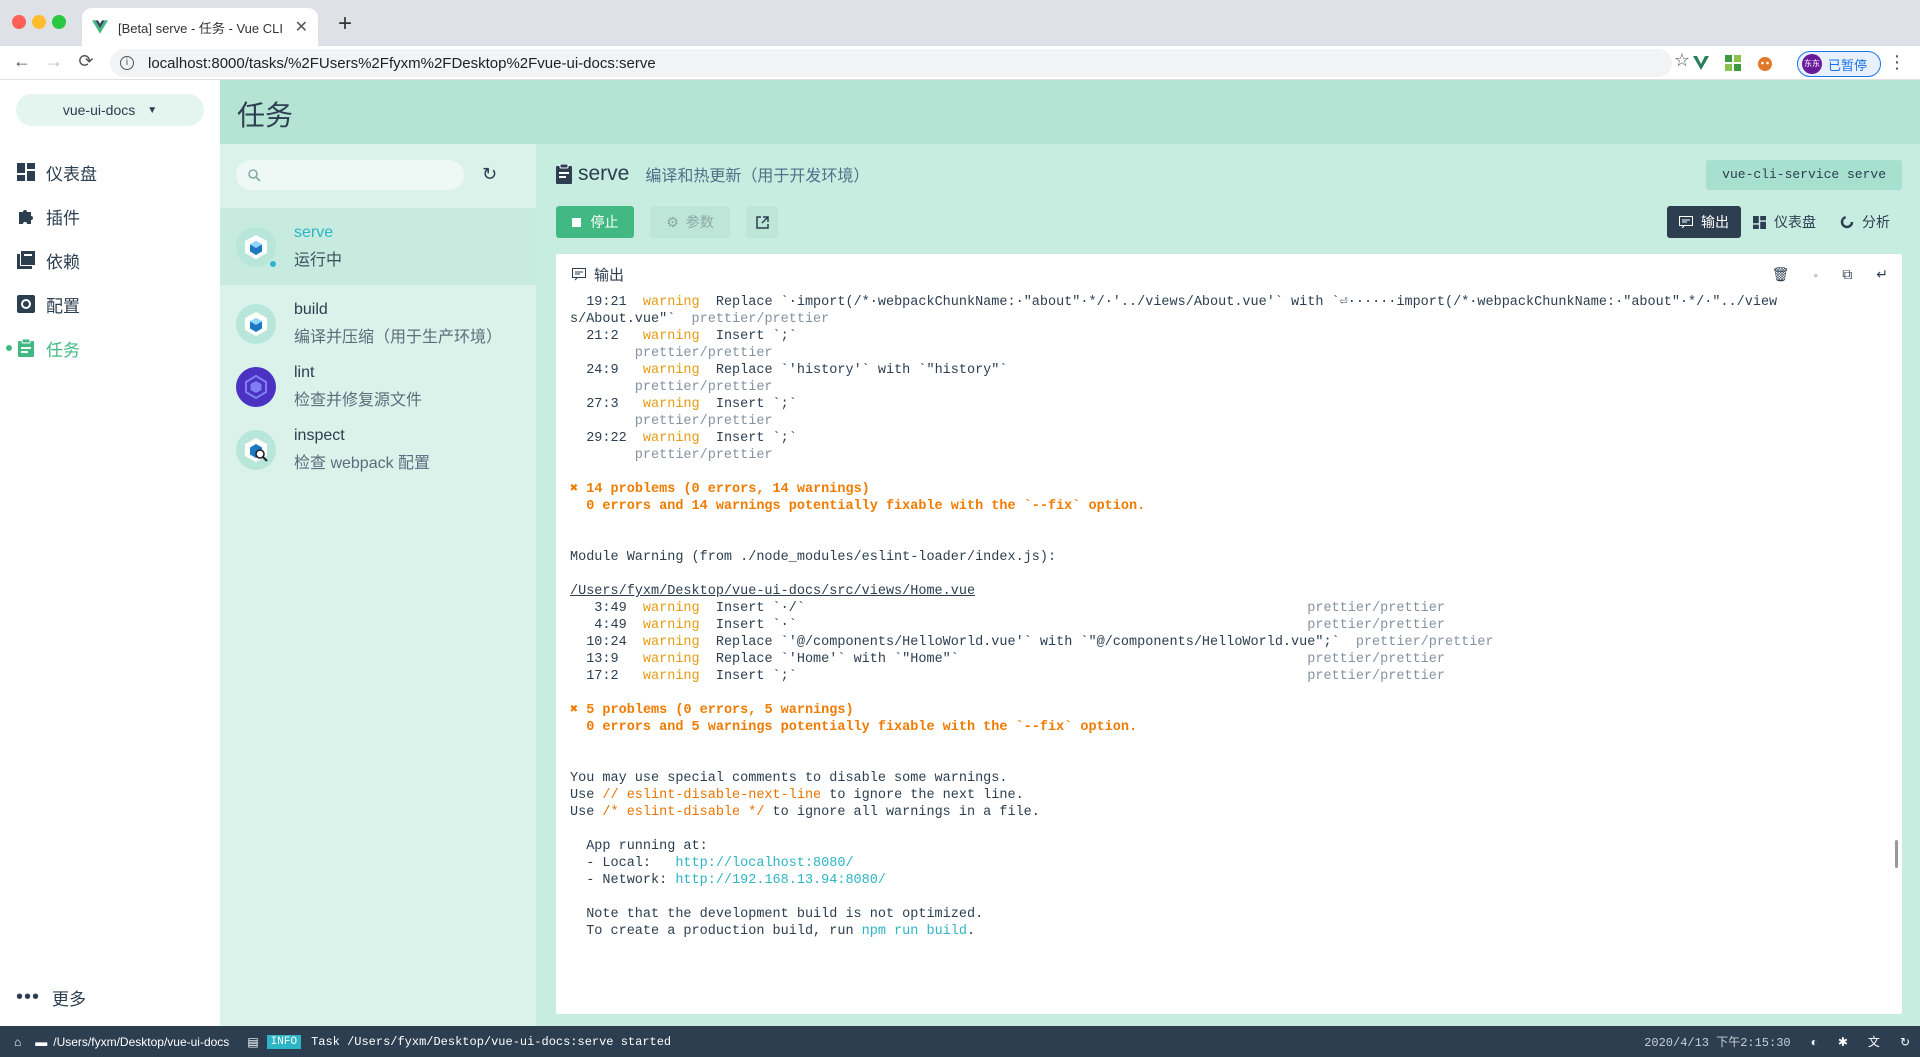 Image resolution: width=1920 pixels, height=1057 pixels. What do you see at coordinates (86, 61) in the screenshot?
I see `reload-icon: ⟳` at bounding box center [86, 61].